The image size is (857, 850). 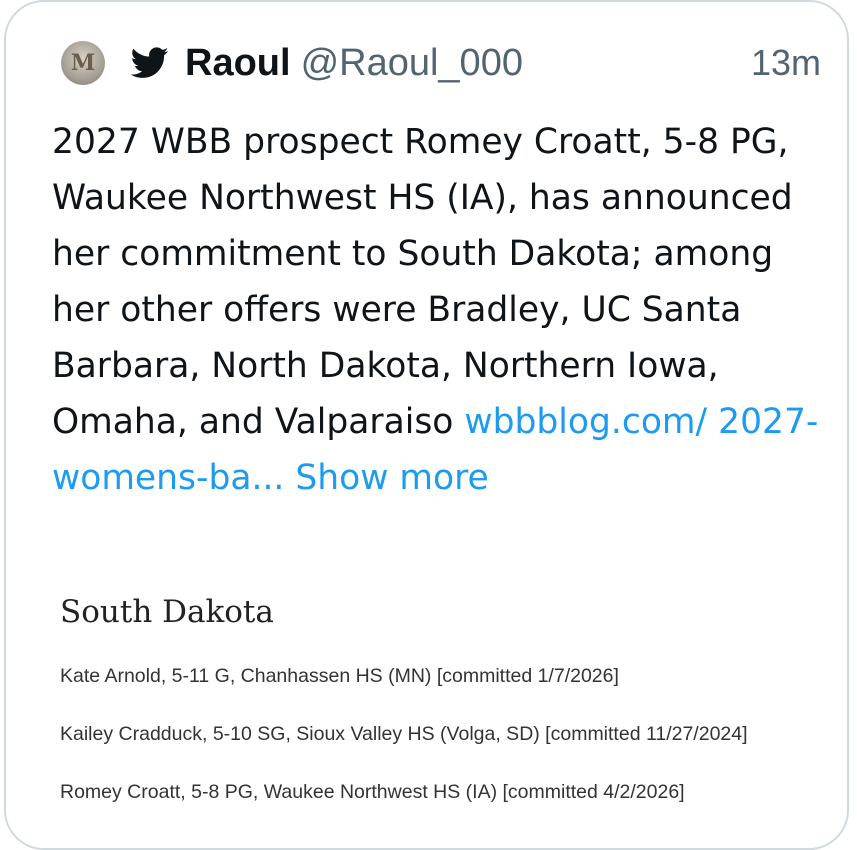 I want to click on avatar-letter: M, so click(x=83, y=63).